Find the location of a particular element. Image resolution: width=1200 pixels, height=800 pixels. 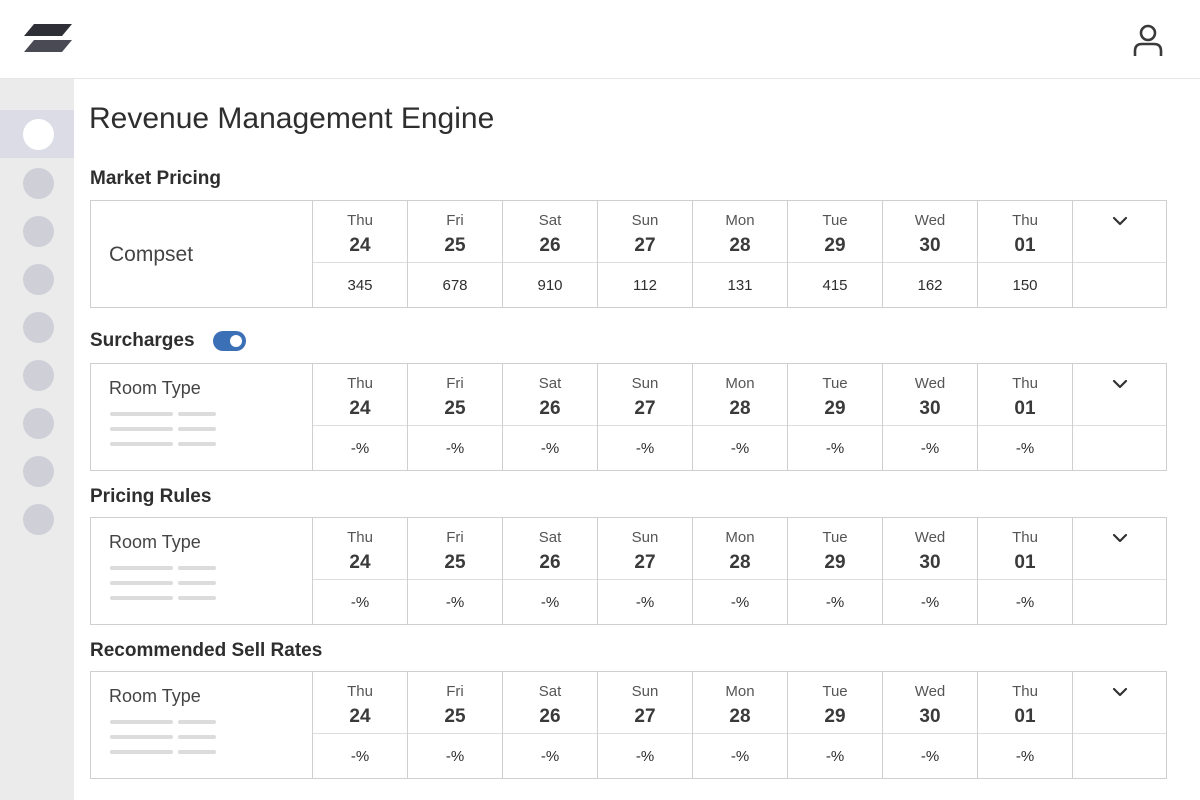

day-column: Sun 27 -% is located at coordinates (645, 417).